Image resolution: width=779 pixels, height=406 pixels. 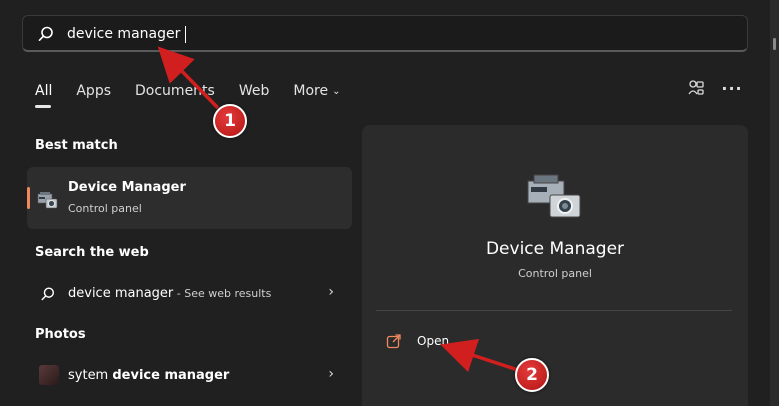 I want to click on text-caret, so click(x=185, y=34).